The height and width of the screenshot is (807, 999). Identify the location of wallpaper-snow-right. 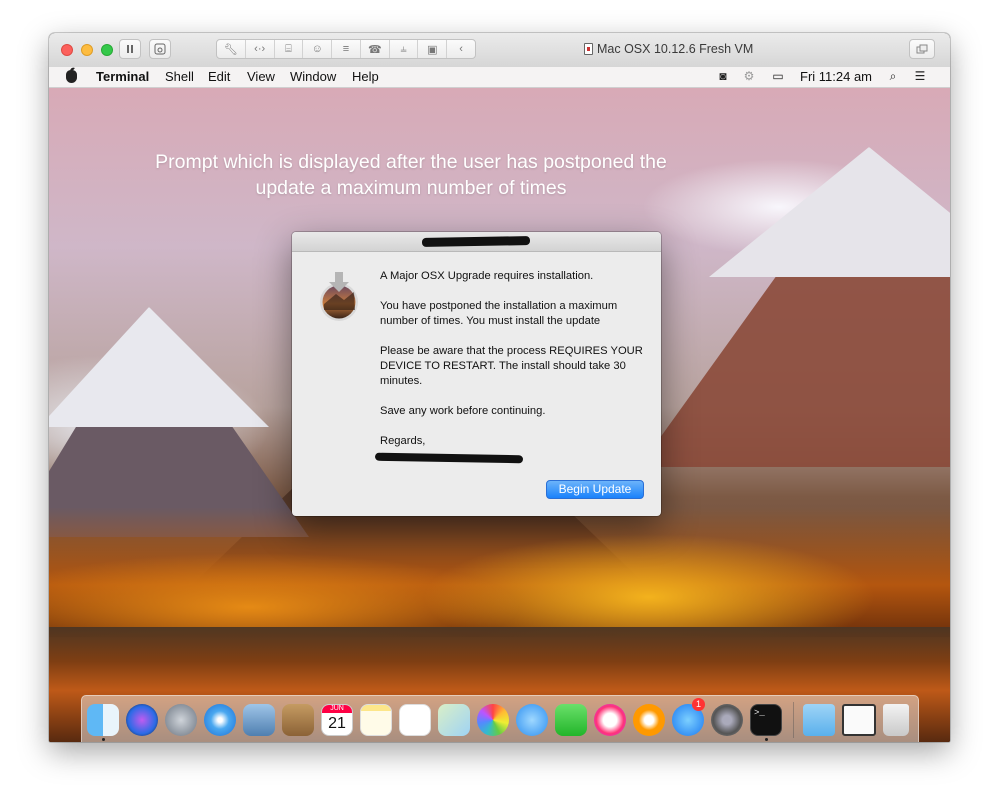
(829, 212).